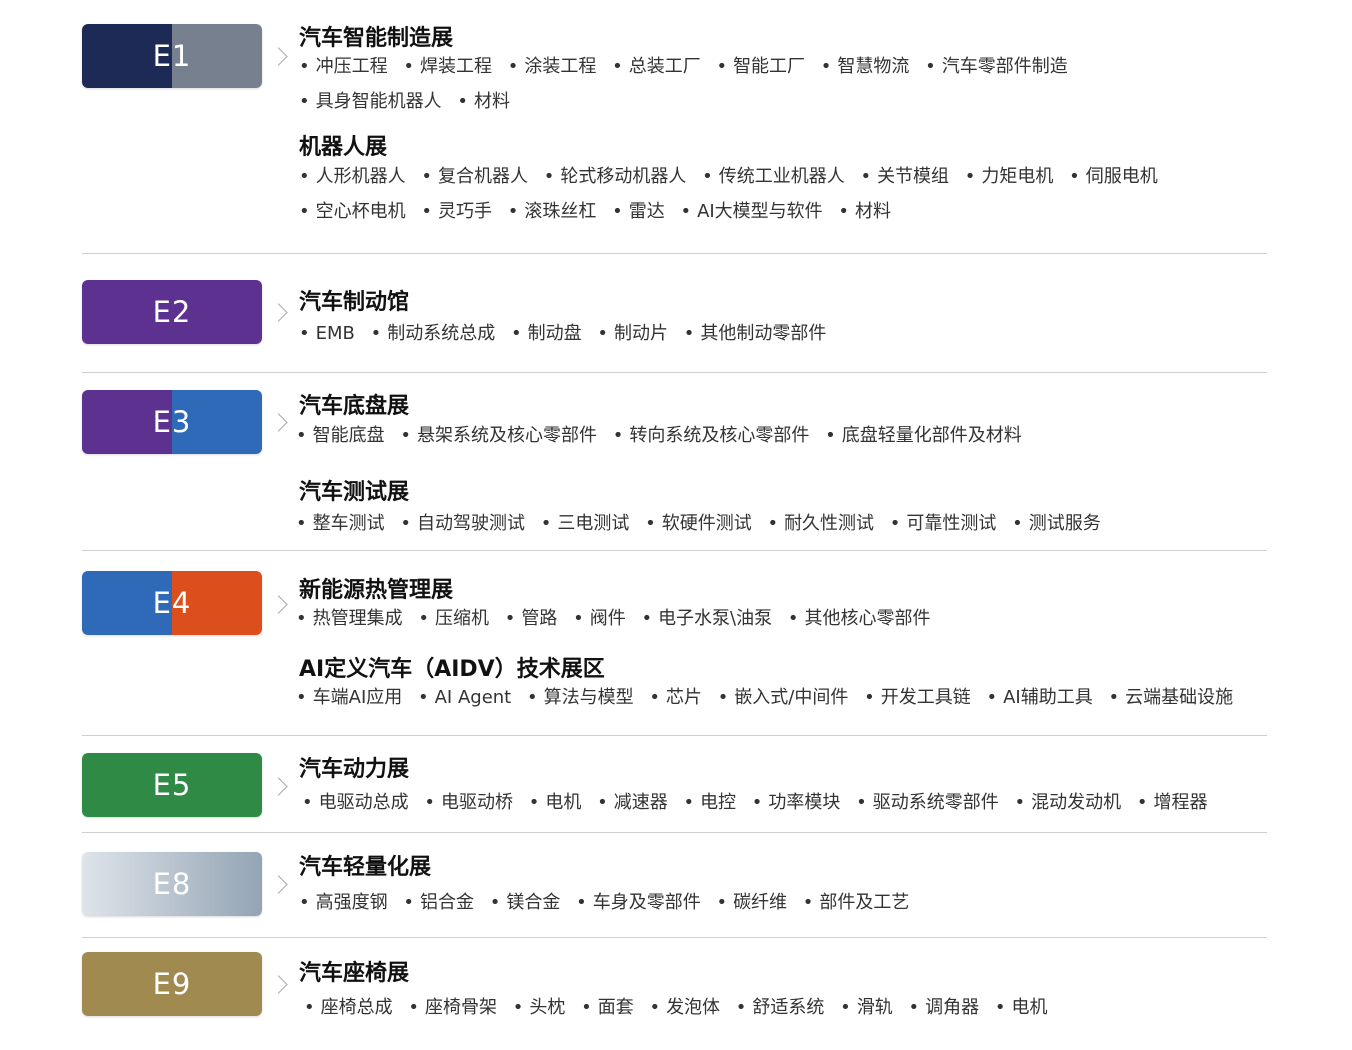 This screenshot has width=1352, height=1050. I want to click on list-item: EMB, so click(327, 333).